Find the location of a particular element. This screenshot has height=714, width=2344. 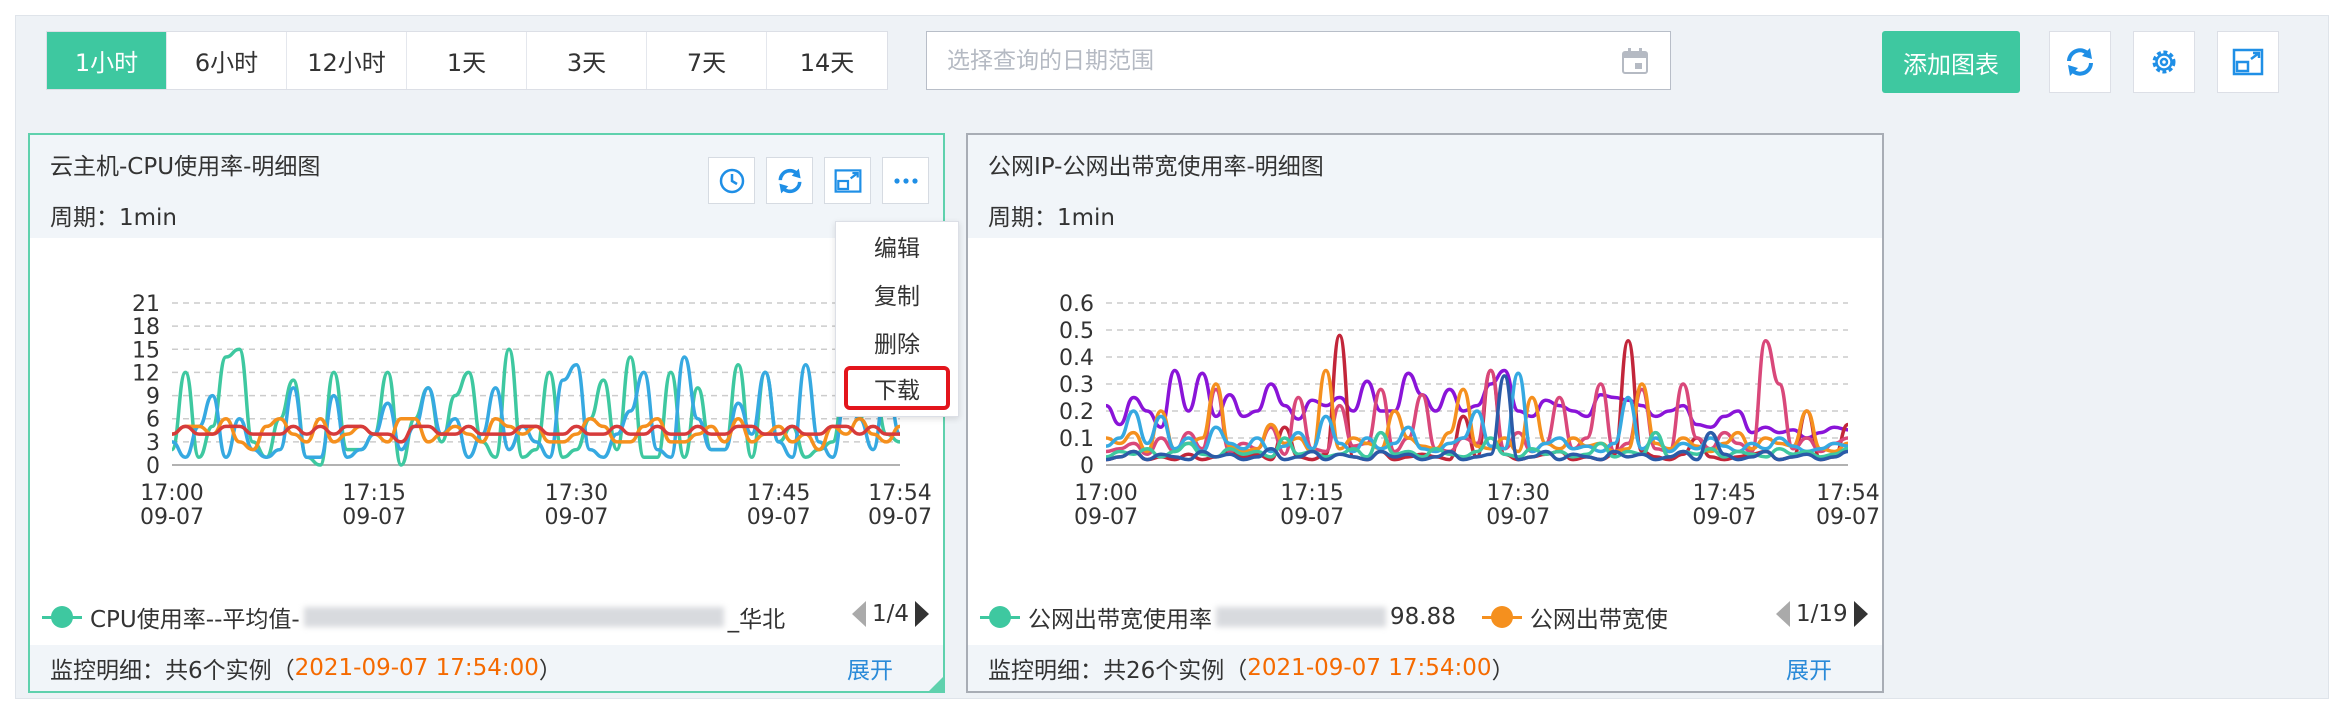

clock-icon is located at coordinates (731, 180).